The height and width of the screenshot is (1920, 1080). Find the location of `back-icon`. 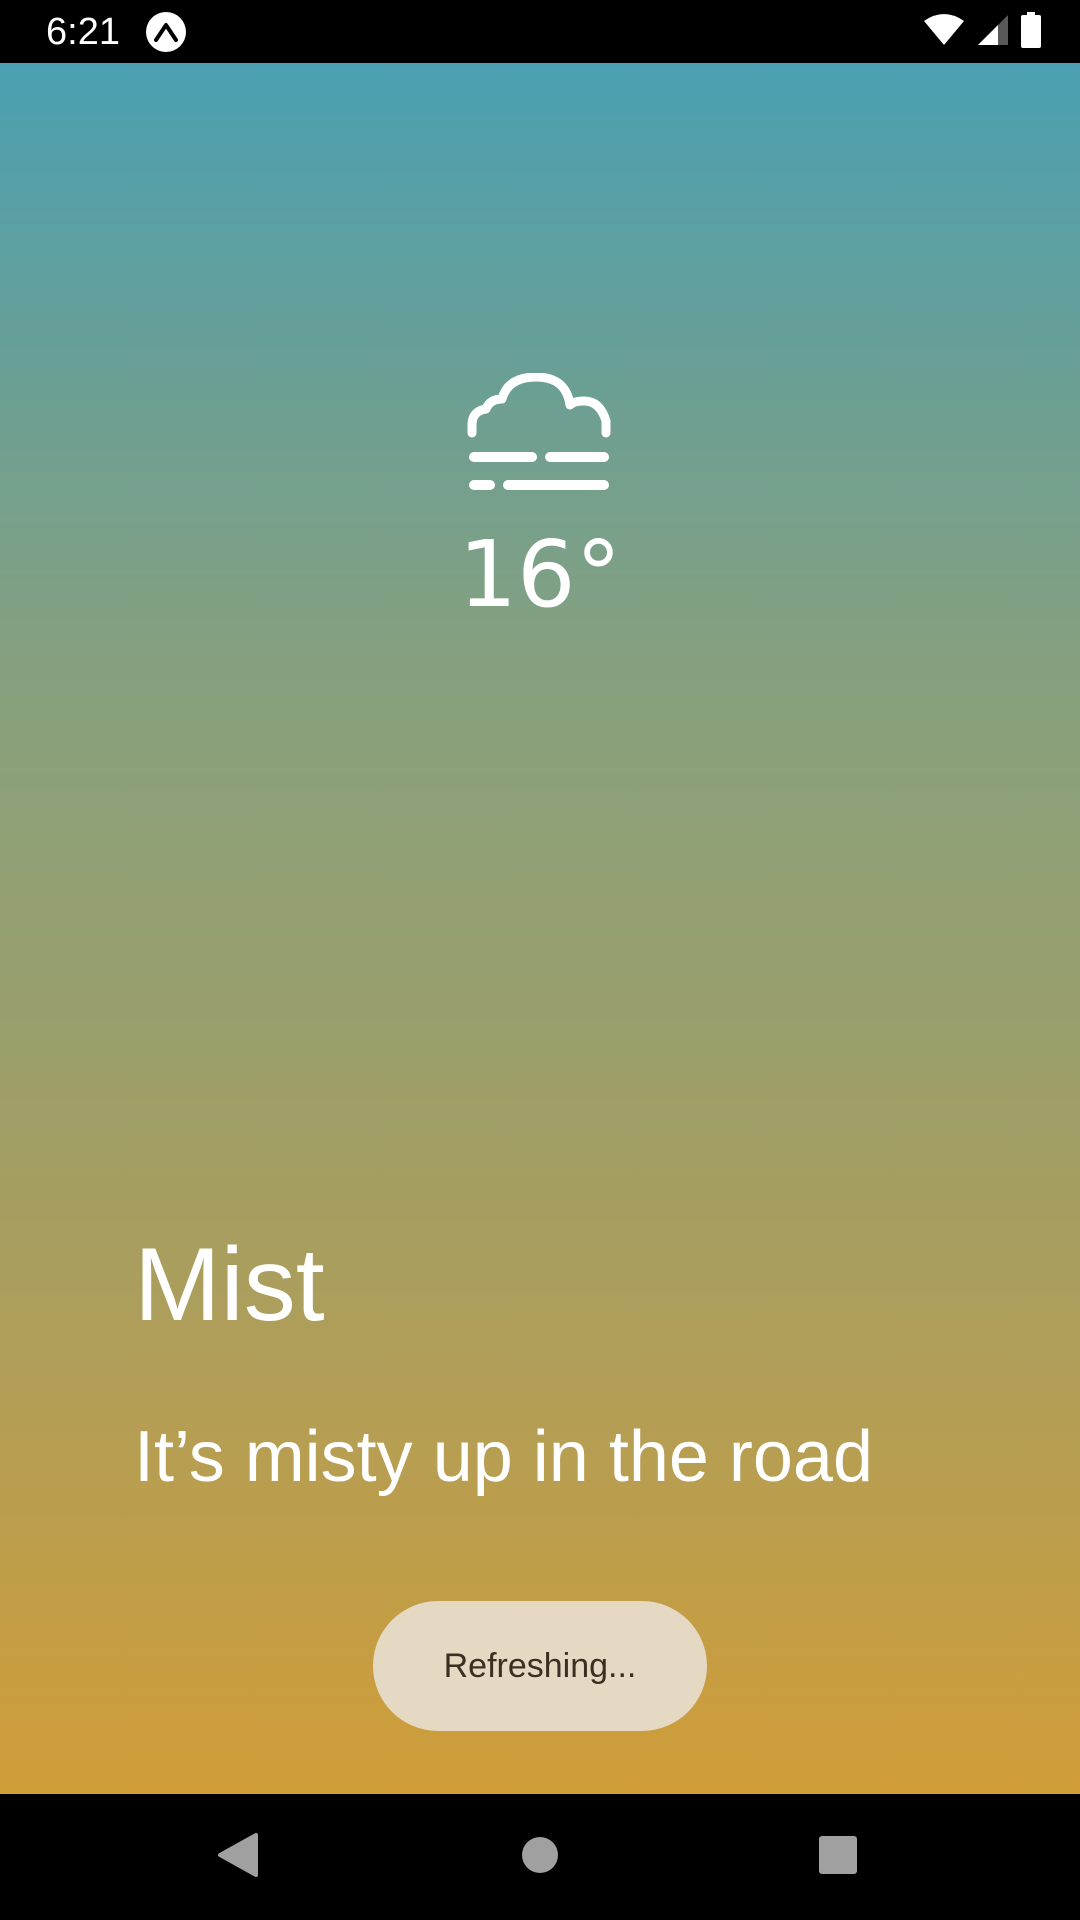

back-icon is located at coordinates (238, 1857).